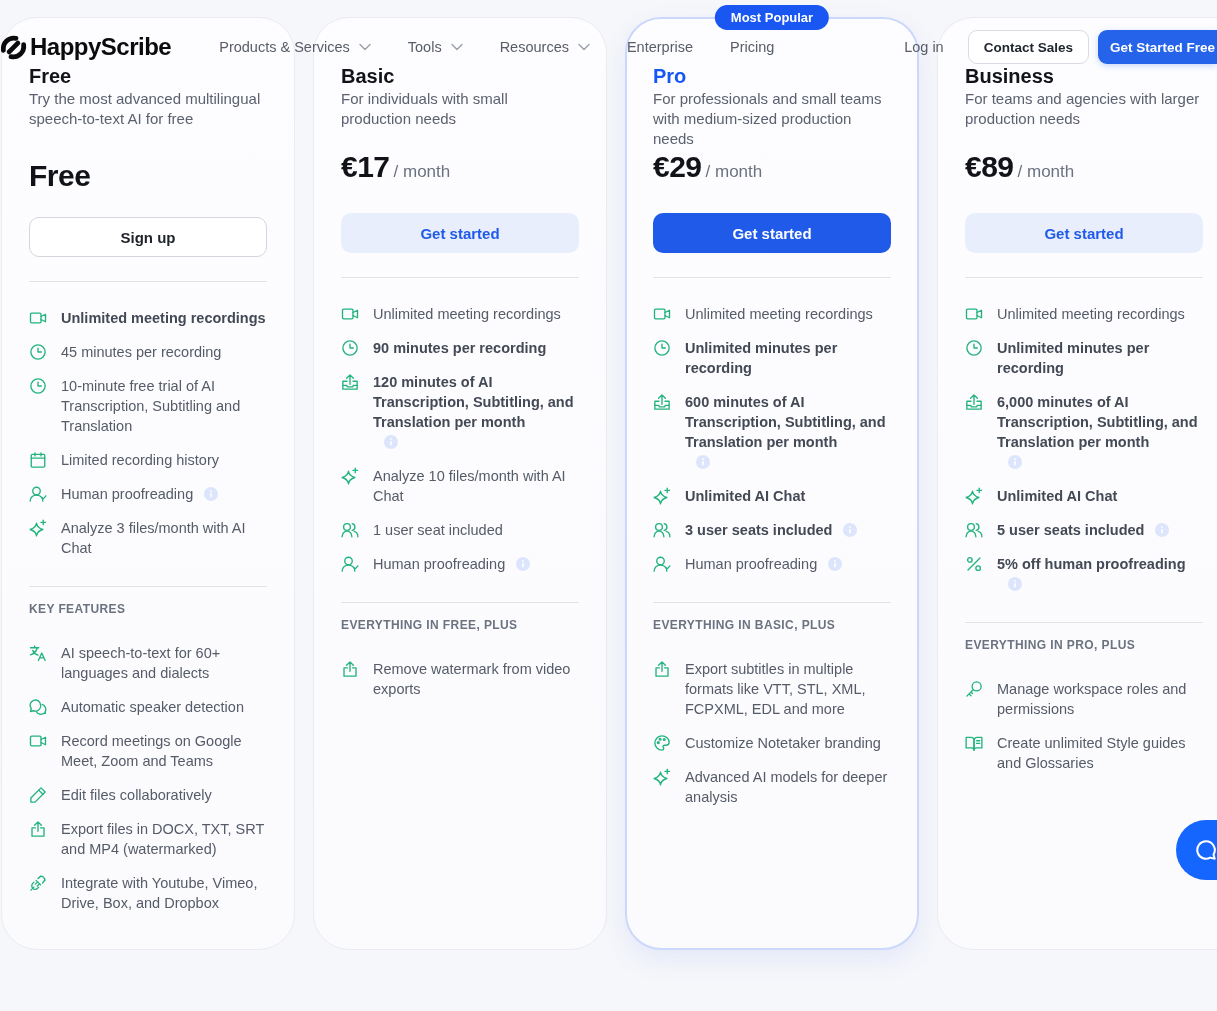 The image size is (1217, 1011). What do you see at coordinates (38, 795) in the screenshot?
I see `pencil-icon` at bounding box center [38, 795].